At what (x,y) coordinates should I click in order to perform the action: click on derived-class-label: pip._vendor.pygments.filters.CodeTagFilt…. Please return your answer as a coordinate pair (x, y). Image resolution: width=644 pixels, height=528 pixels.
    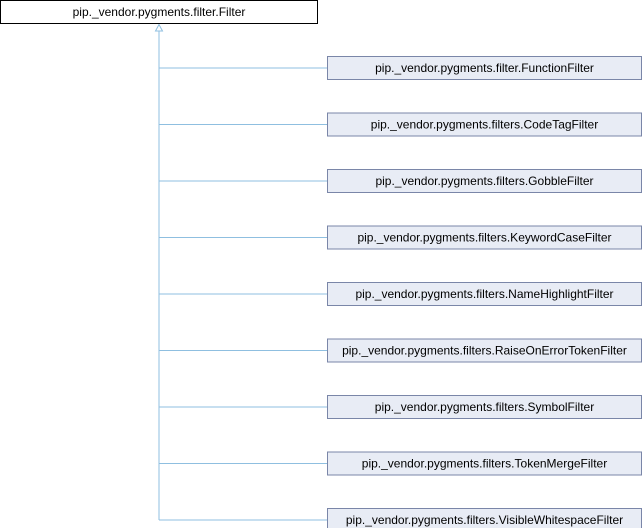
    Looking at the image, I should click on (484, 125).